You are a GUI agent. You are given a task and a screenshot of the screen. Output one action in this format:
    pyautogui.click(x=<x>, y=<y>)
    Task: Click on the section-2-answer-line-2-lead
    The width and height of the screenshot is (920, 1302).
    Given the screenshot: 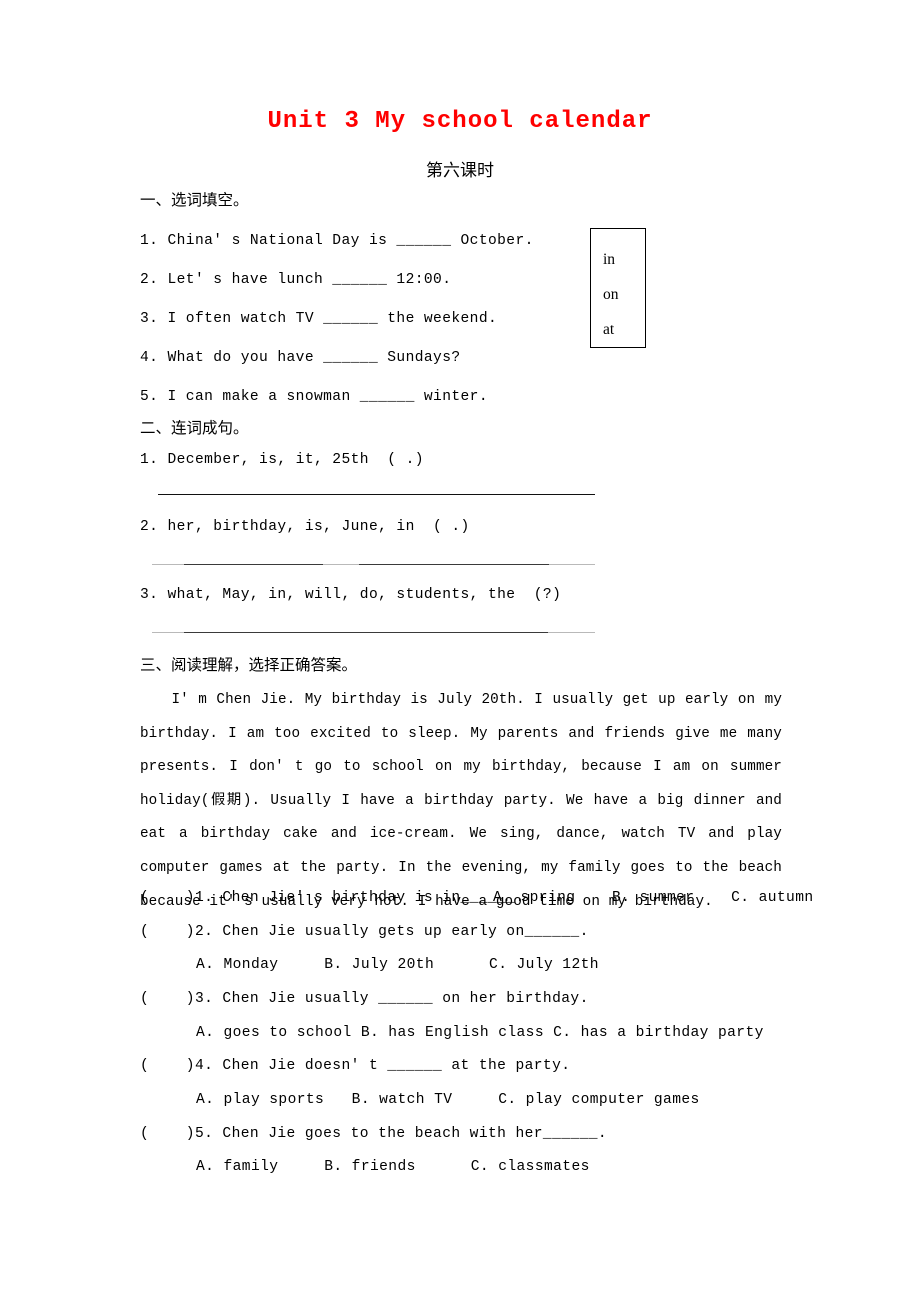 What is the action you would take?
    pyautogui.click(x=168, y=564)
    